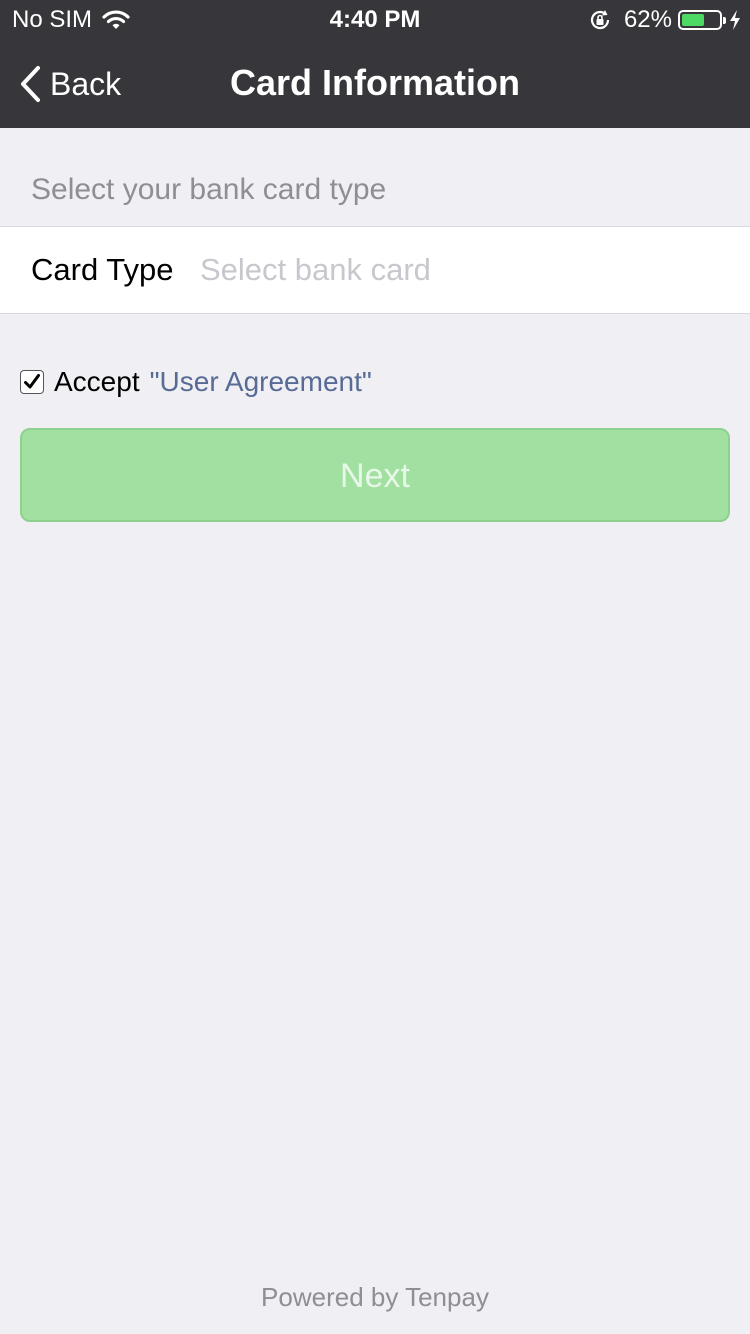 This screenshot has height=1334, width=750. Describe the element at coordinates (724, 20) in the screenshot. I see `battery-nub` at that location.